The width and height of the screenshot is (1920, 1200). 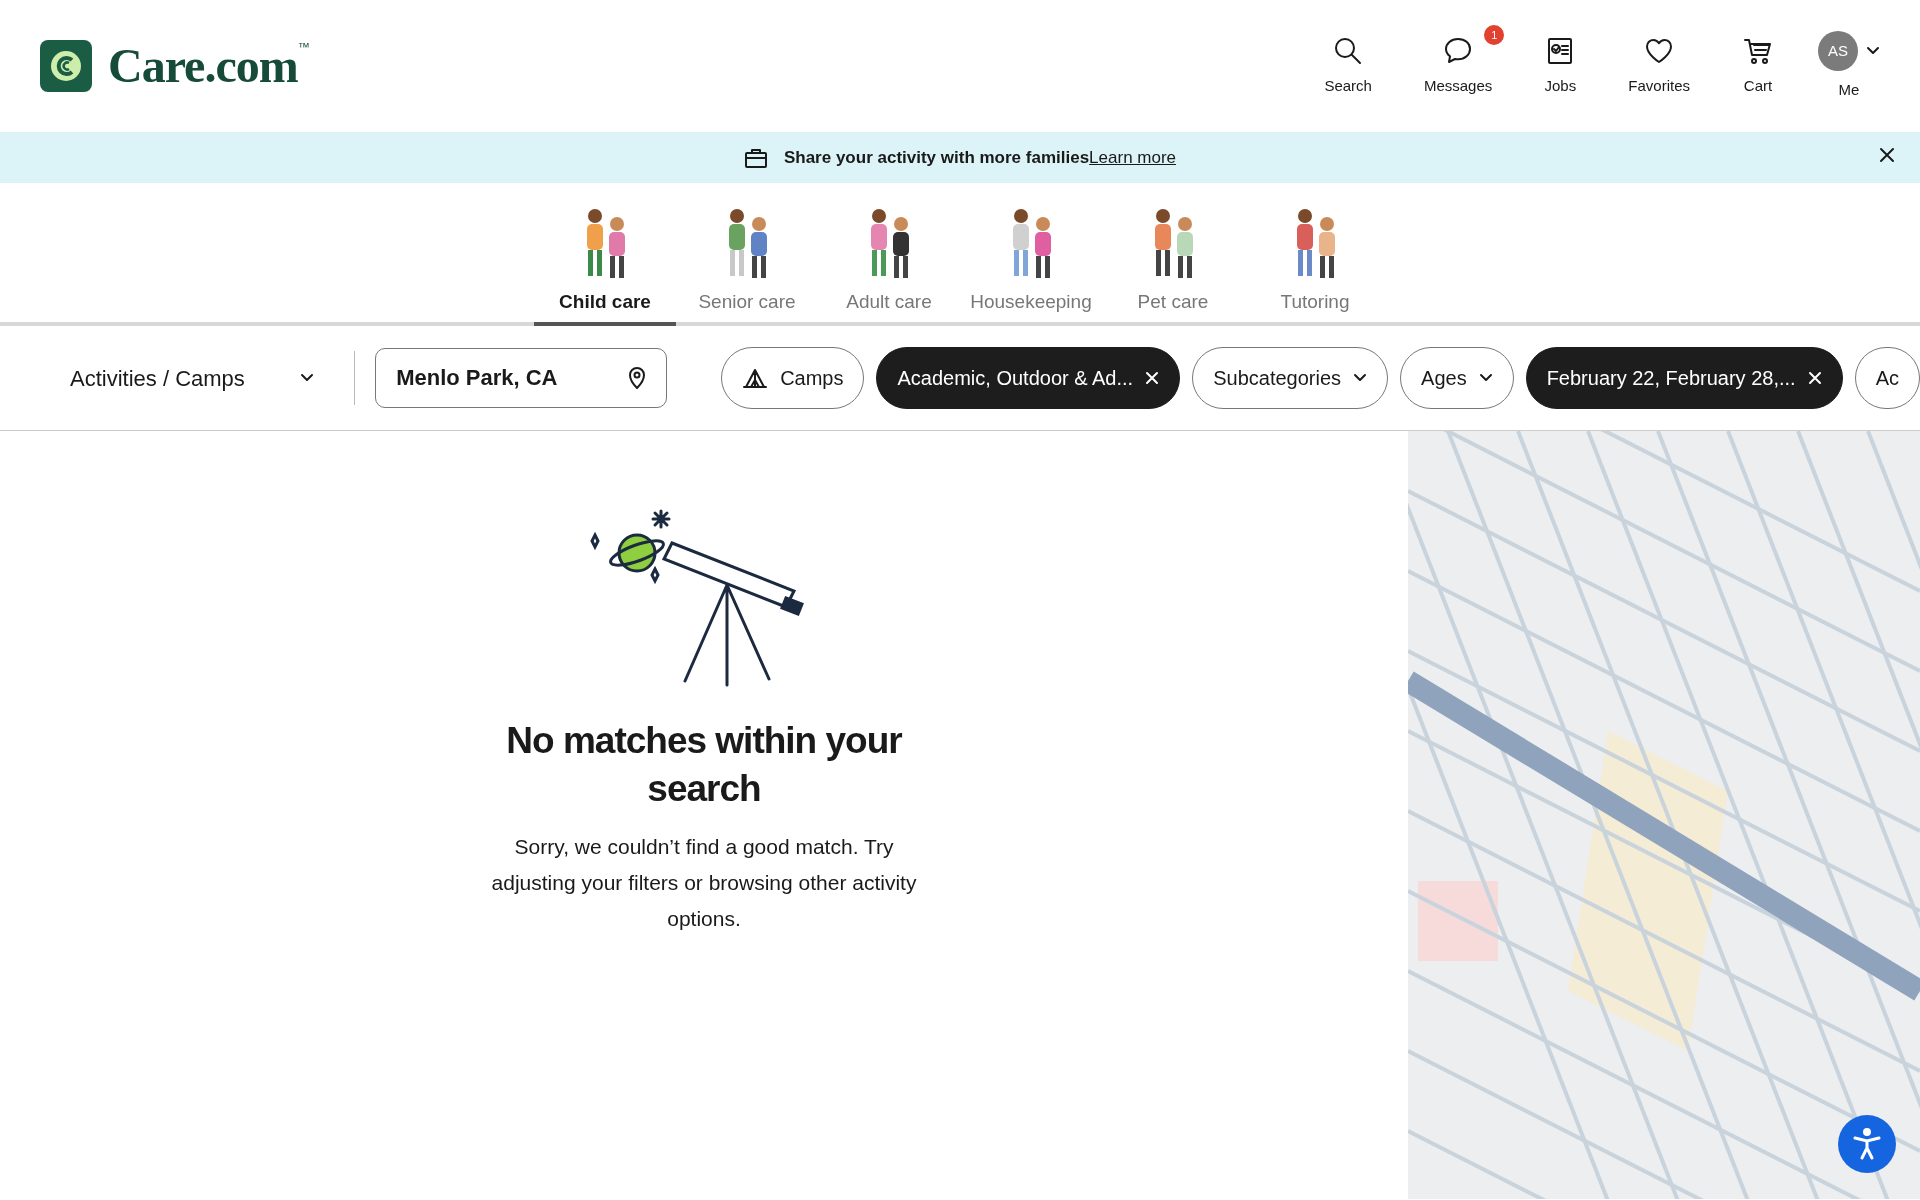 What do you see at coordinates (521, 378) in the screenshot?
I see `location-field: Menlo Park, CA` at bounding box center [521, 378].